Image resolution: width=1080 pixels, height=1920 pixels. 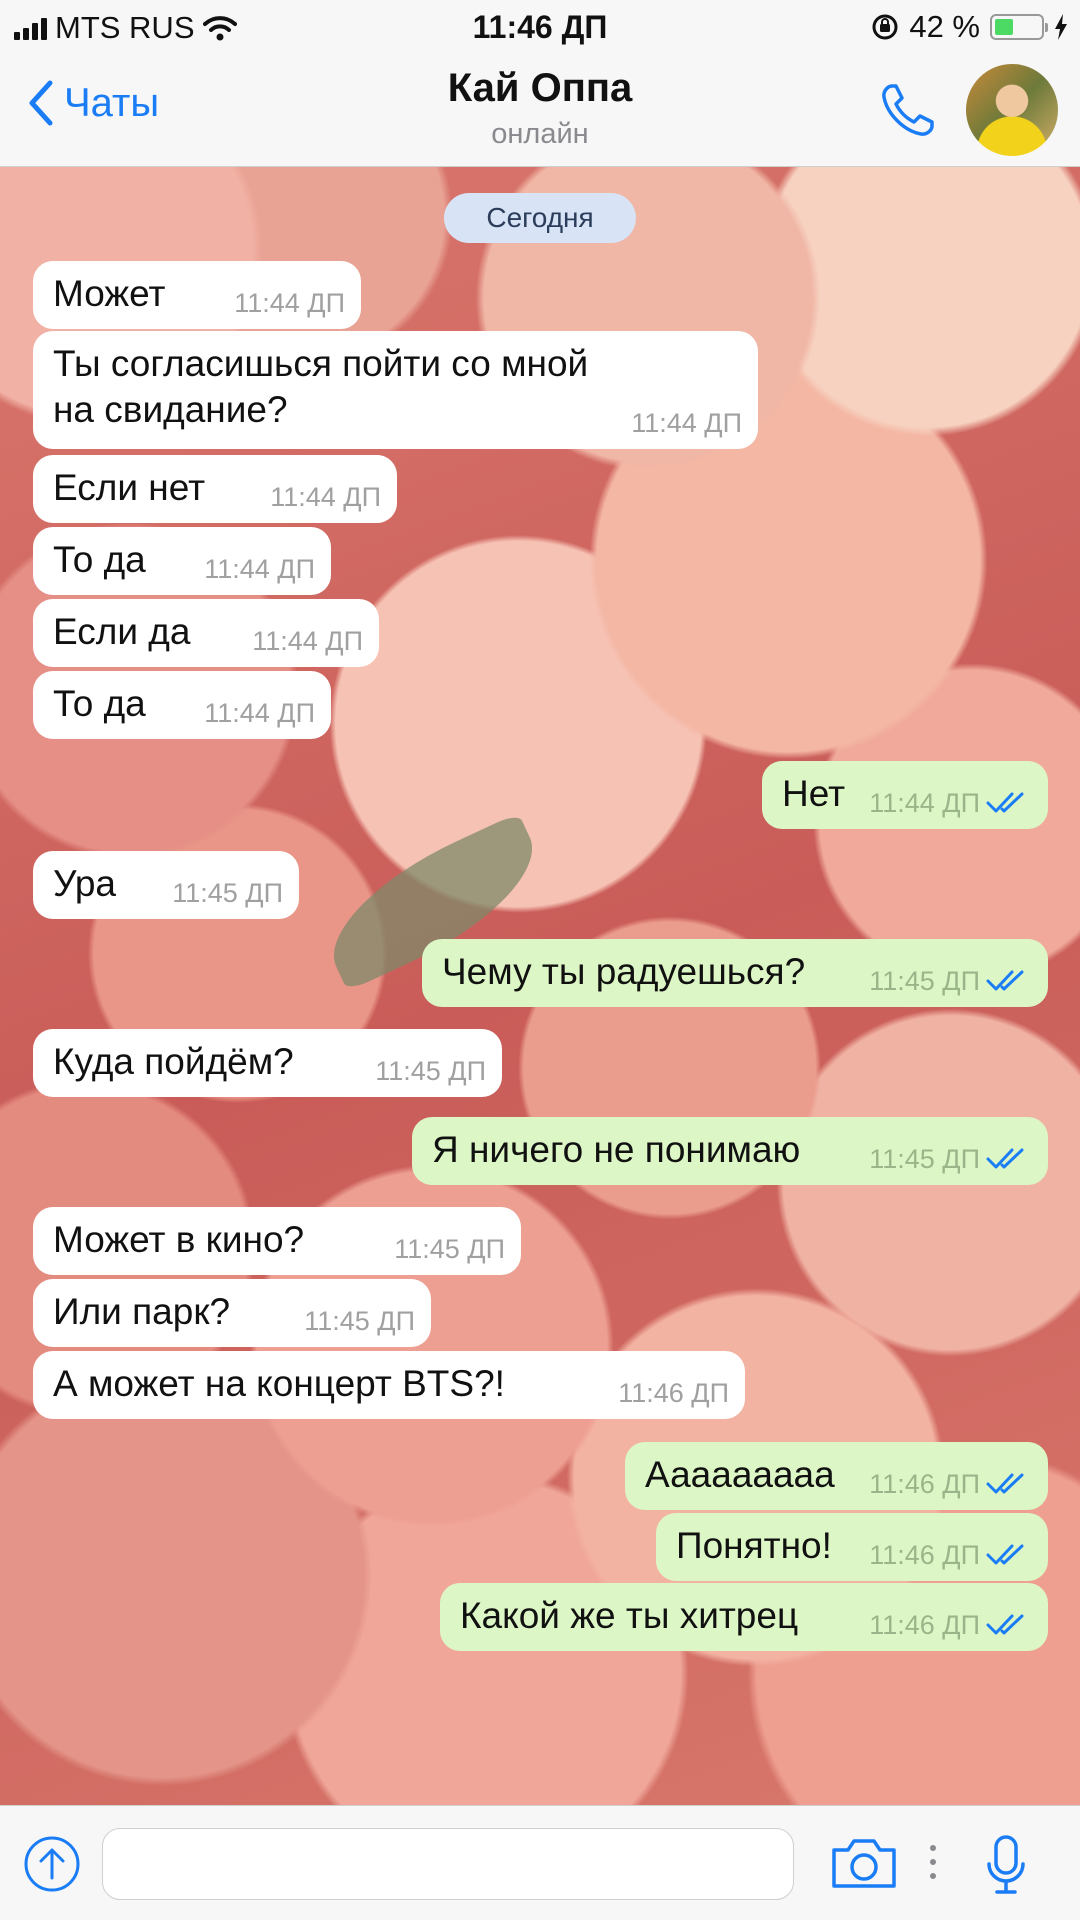 I want to click on message-text: Нет, so click(x=814, y=793).